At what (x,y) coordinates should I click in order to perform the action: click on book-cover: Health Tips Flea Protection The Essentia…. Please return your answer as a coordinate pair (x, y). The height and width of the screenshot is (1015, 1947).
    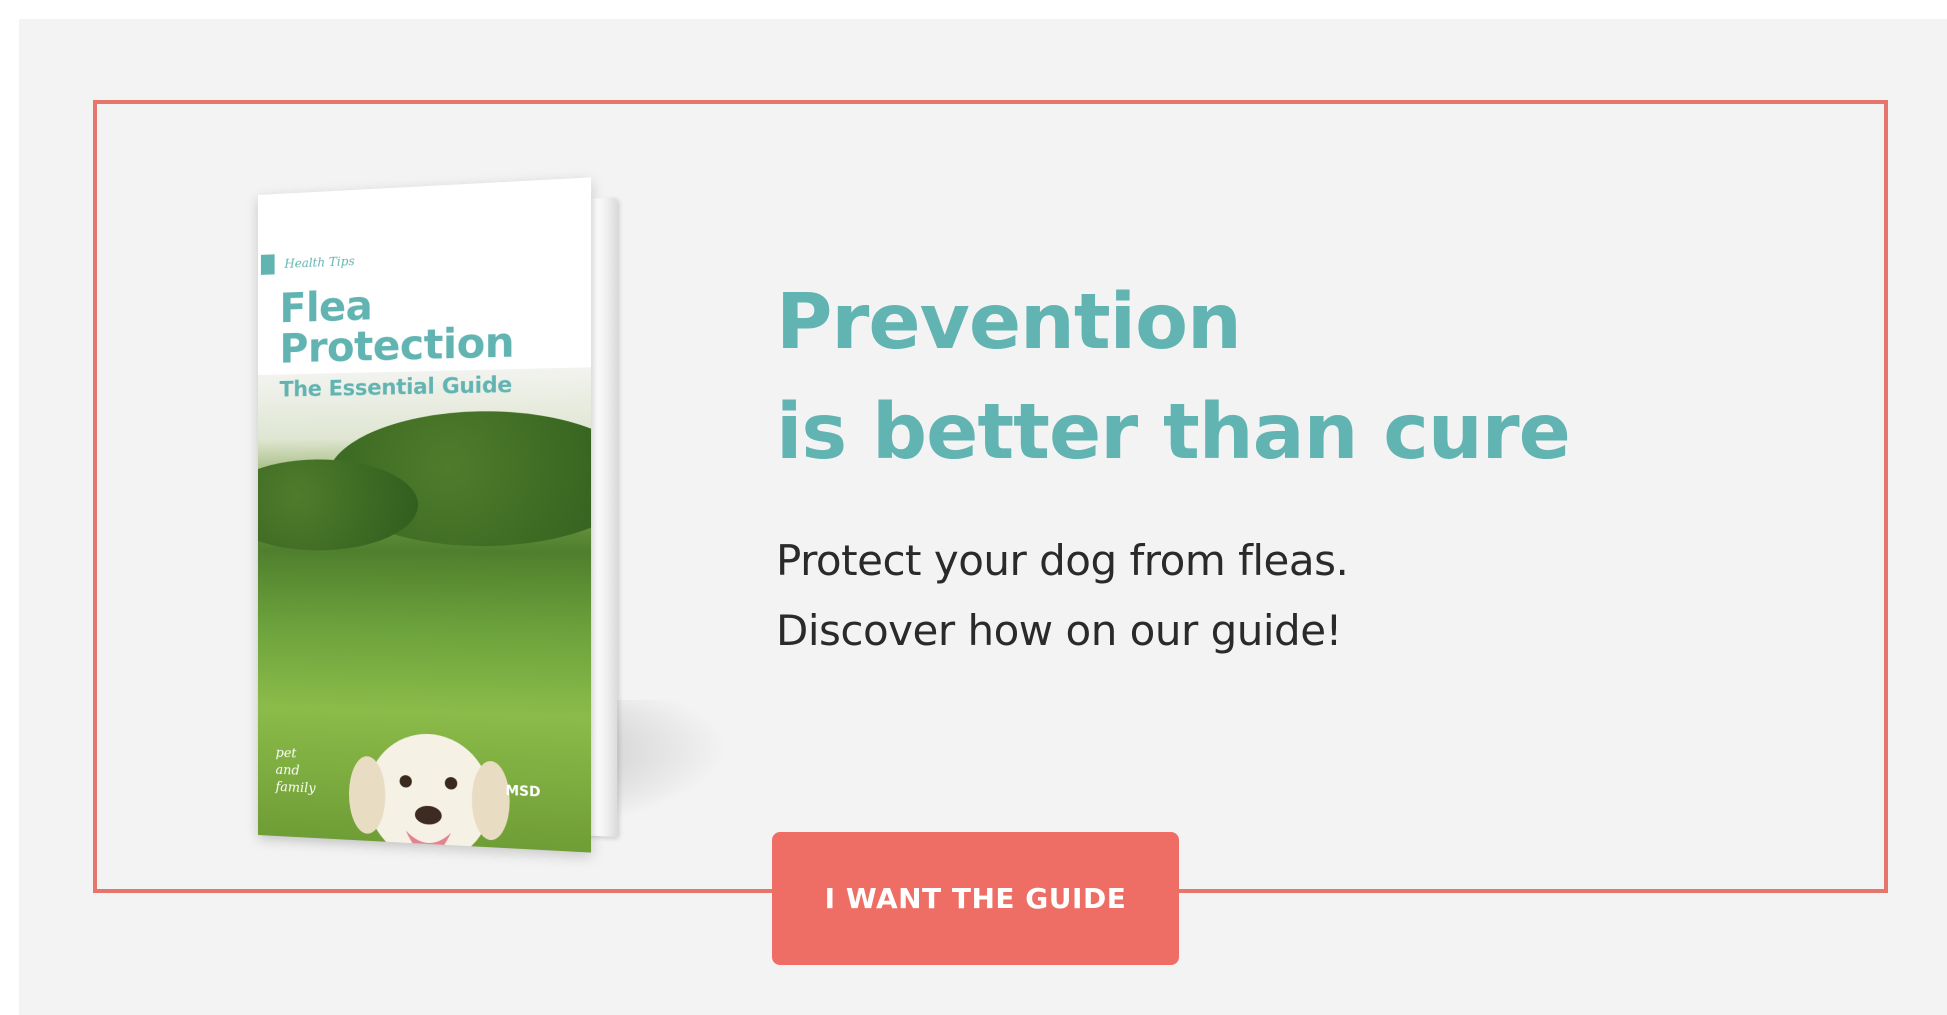
    Looking at the image, I should click on (425, 515).